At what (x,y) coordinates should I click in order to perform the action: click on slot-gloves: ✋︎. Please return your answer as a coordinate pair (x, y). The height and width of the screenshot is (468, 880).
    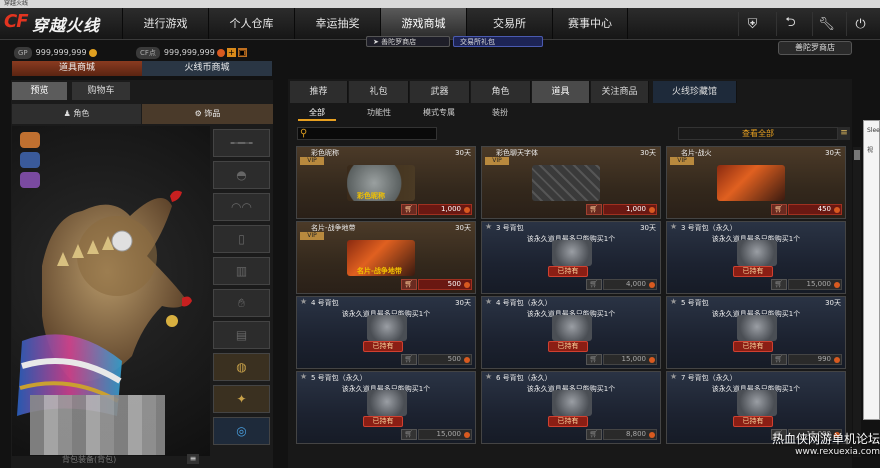
    Looking at the image, I should click on (241, 303).